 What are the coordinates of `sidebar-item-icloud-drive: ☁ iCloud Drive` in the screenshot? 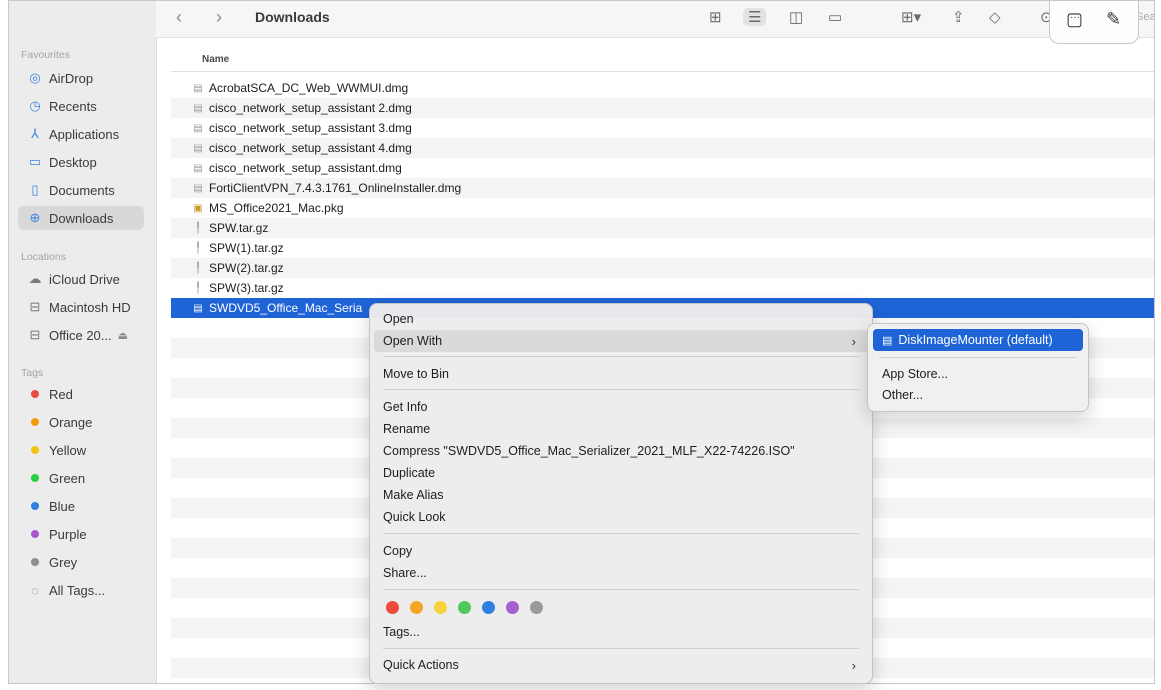 It's located at (81, 279).